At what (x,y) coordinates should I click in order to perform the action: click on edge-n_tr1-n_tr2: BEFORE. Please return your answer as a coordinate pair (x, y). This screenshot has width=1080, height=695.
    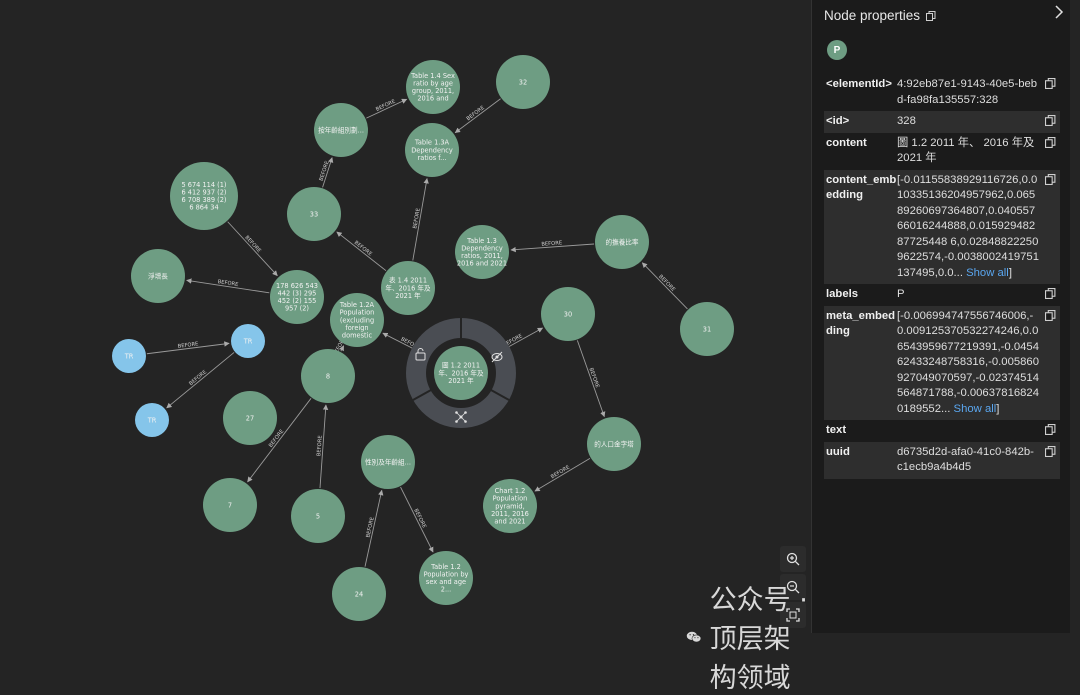
    Looking at the image, I should click on (188, 348).